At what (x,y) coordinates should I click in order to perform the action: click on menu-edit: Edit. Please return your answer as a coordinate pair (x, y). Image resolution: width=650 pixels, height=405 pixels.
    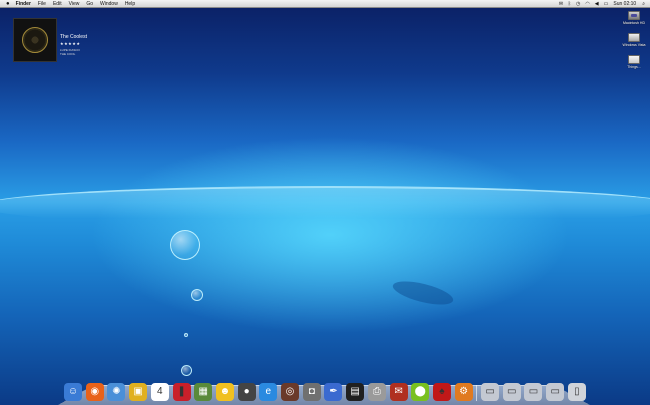
    Looking at the image, I should click on (57, 4).